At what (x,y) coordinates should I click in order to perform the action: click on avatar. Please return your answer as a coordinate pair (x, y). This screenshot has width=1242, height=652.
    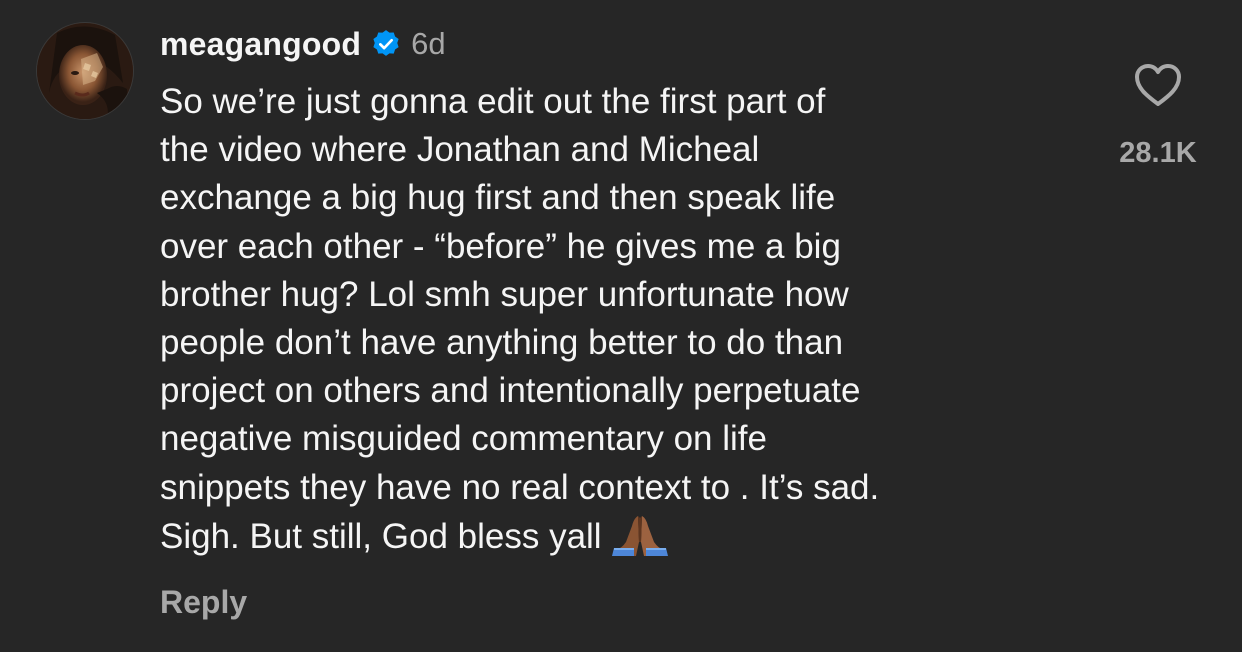
    Looking at the image, I should click on (85, 71).